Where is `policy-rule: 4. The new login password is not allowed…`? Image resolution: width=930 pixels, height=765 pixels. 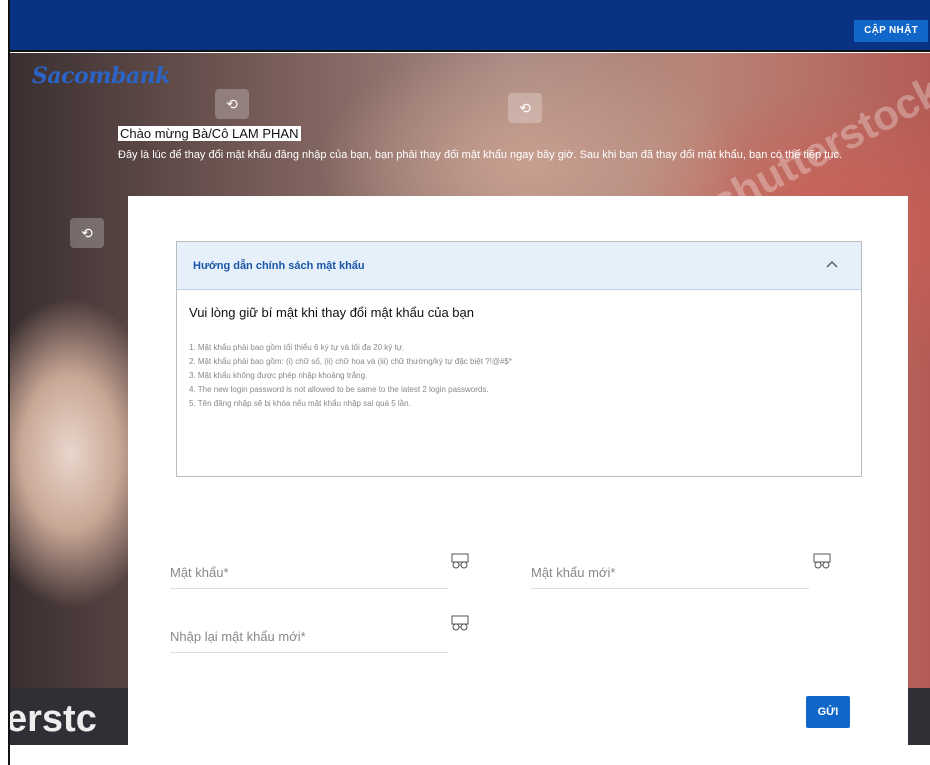
policy-rule: 4. The new login password is not allowed… is located at coordinates (339, 389).